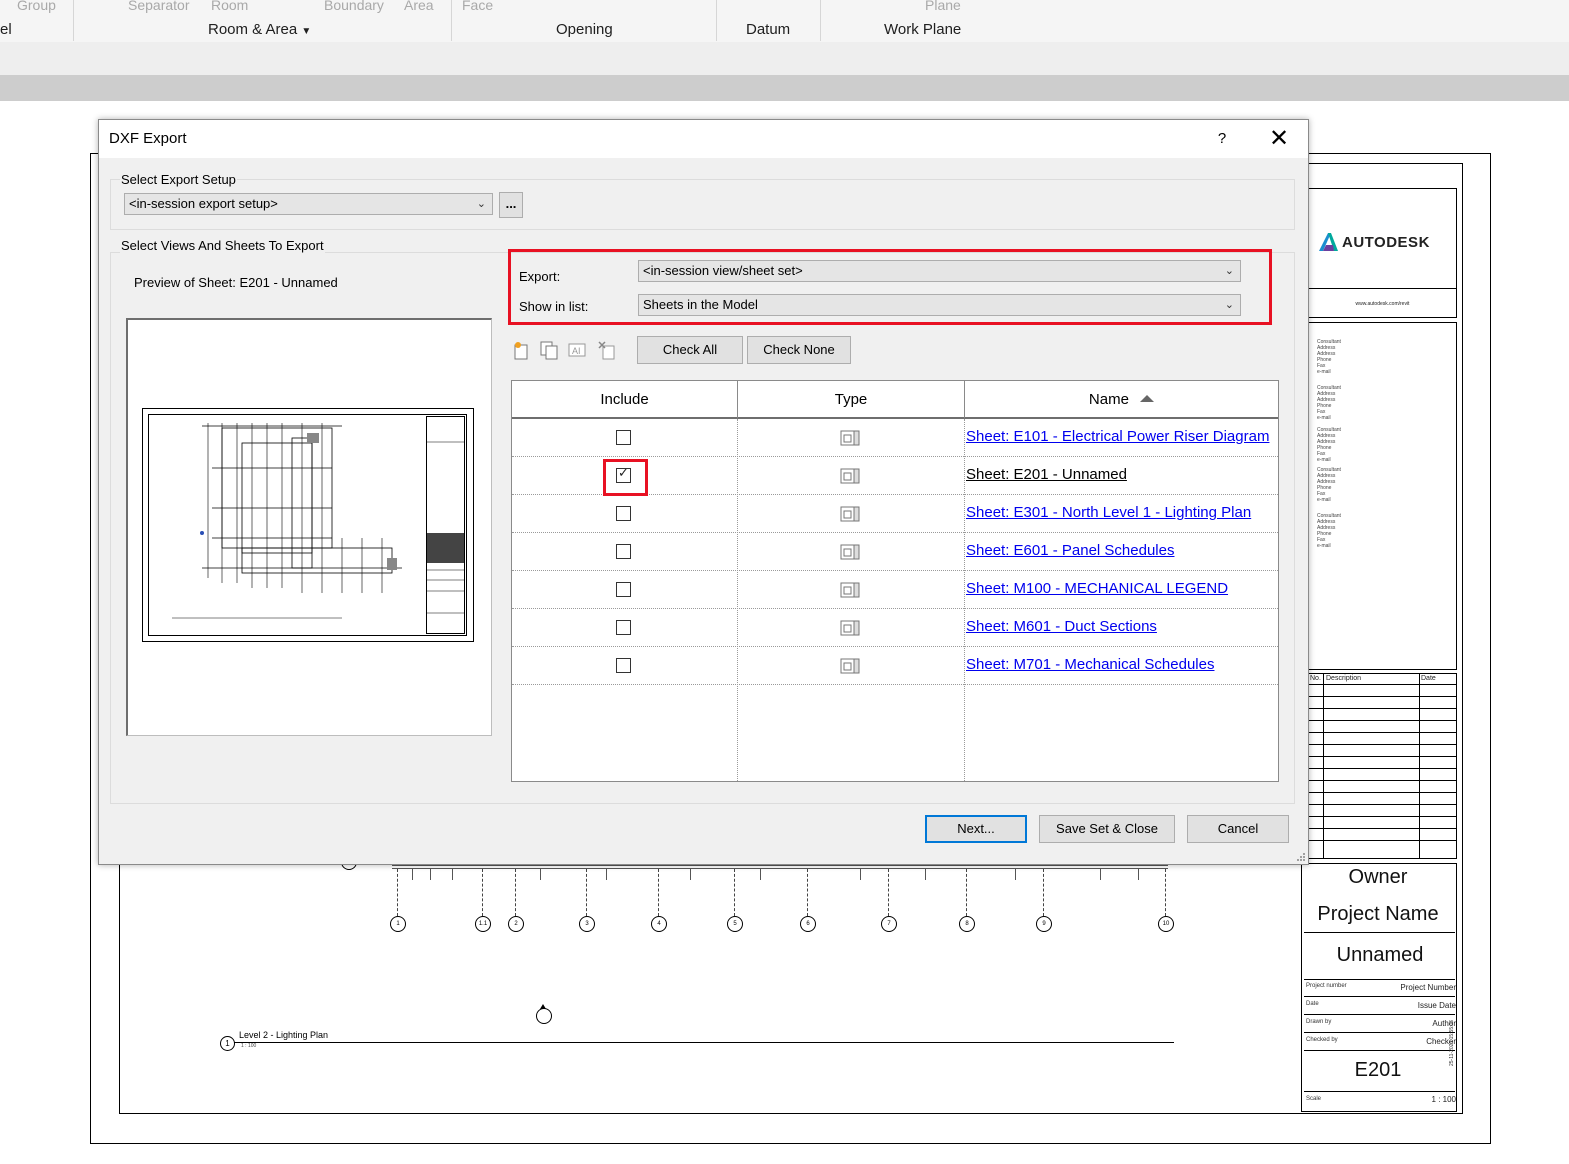  I want to click on new-set-icon, so click(522, 350).